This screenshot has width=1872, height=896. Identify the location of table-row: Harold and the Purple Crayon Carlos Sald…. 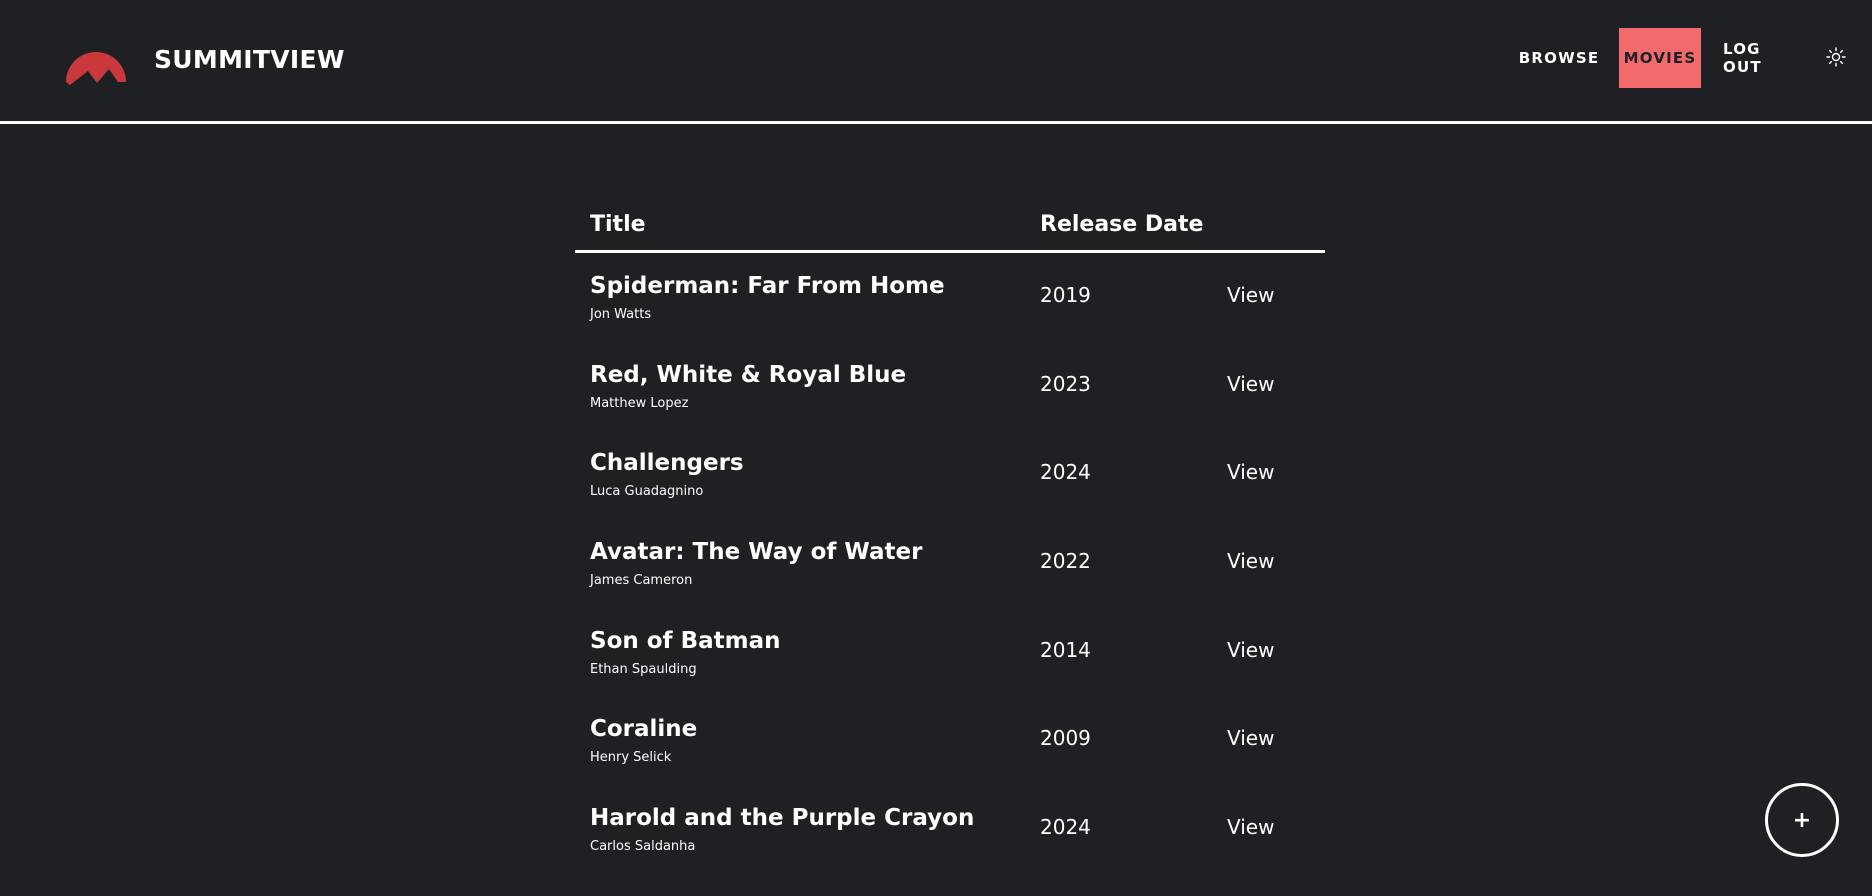
(950, 829).